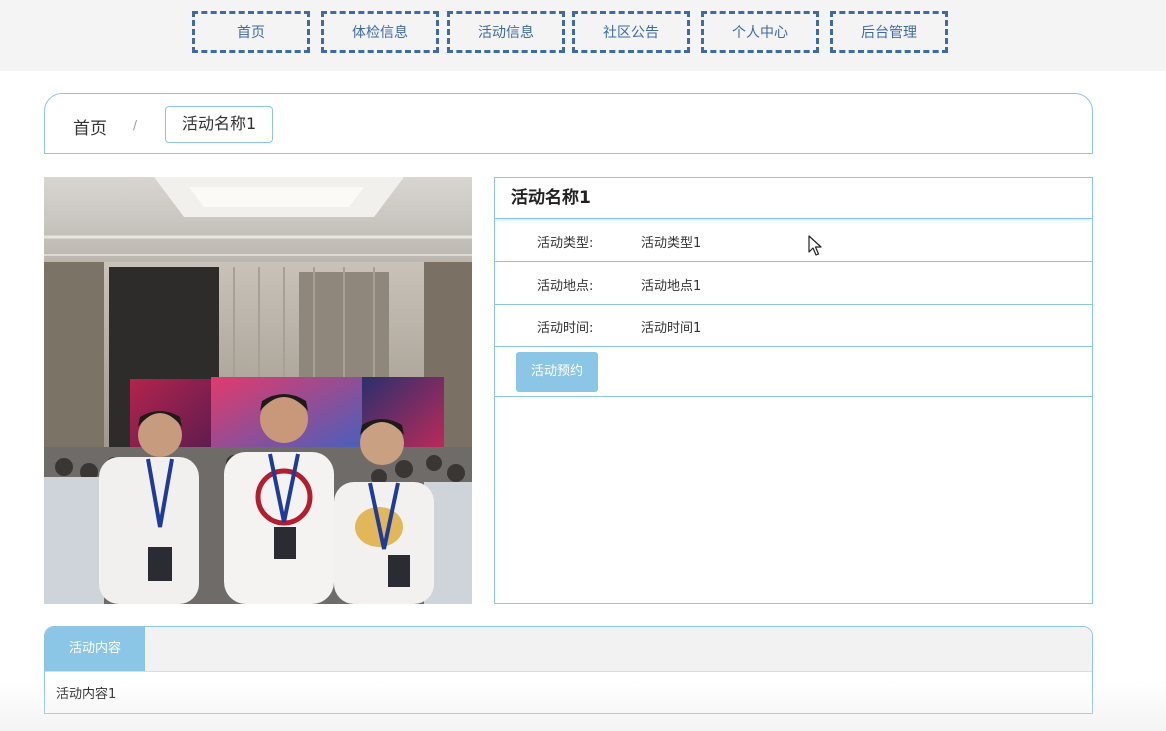 The image size is (1166, 731). What do you see at coordinates (506, 32) in the screenshot?
I see `nav-activity-info: 活动信息` at bounding box center [506, 32].